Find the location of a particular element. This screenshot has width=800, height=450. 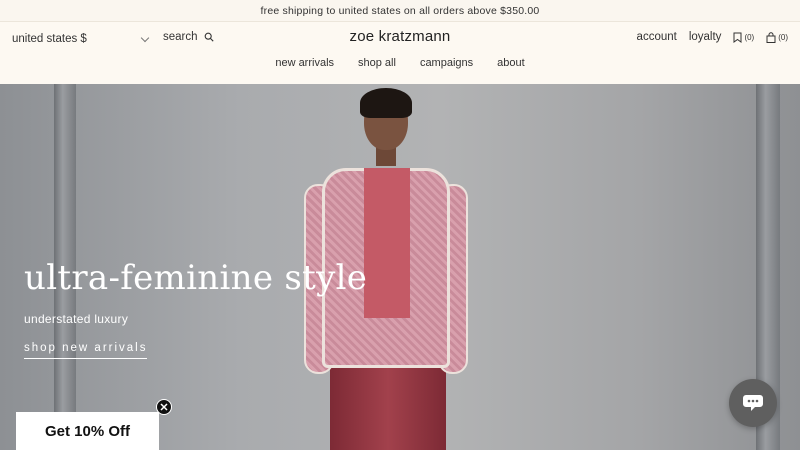

cart-count: (0) is located at coordinates (783, 37).